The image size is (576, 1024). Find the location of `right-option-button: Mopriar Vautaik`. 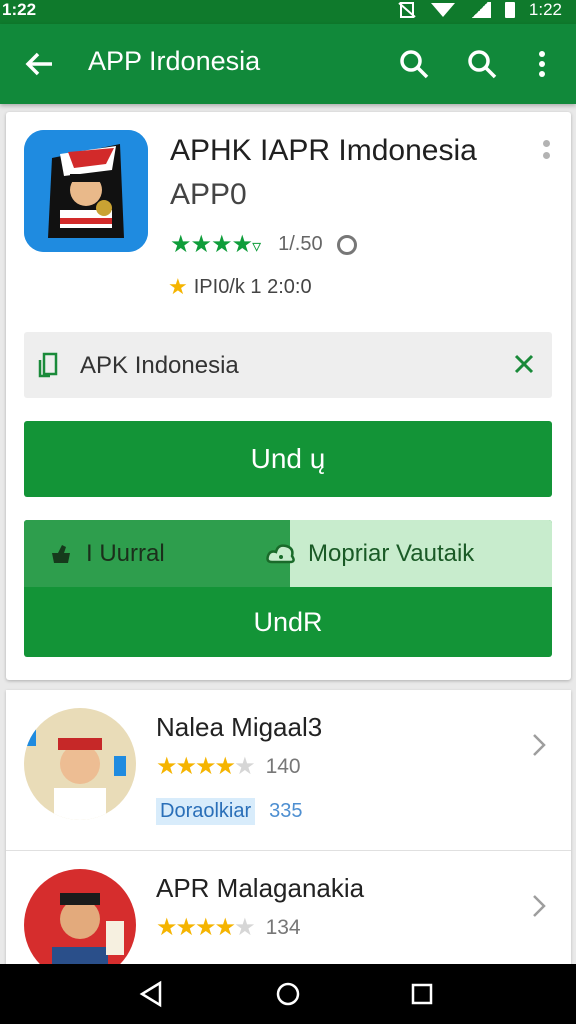

right-option-button: Mopriar Vautaik is located at coordinates (409, 553).